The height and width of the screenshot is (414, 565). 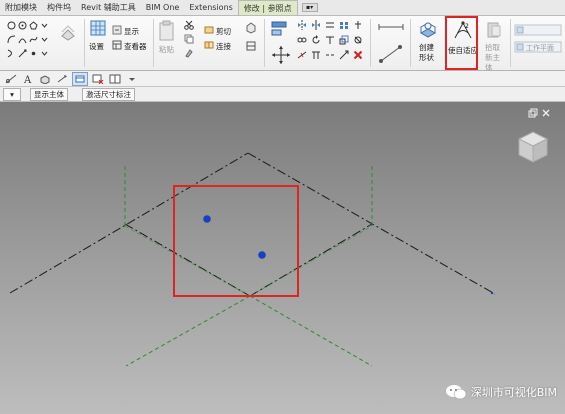 I want to click on split-gap-icon, so click(x=330, y=55).